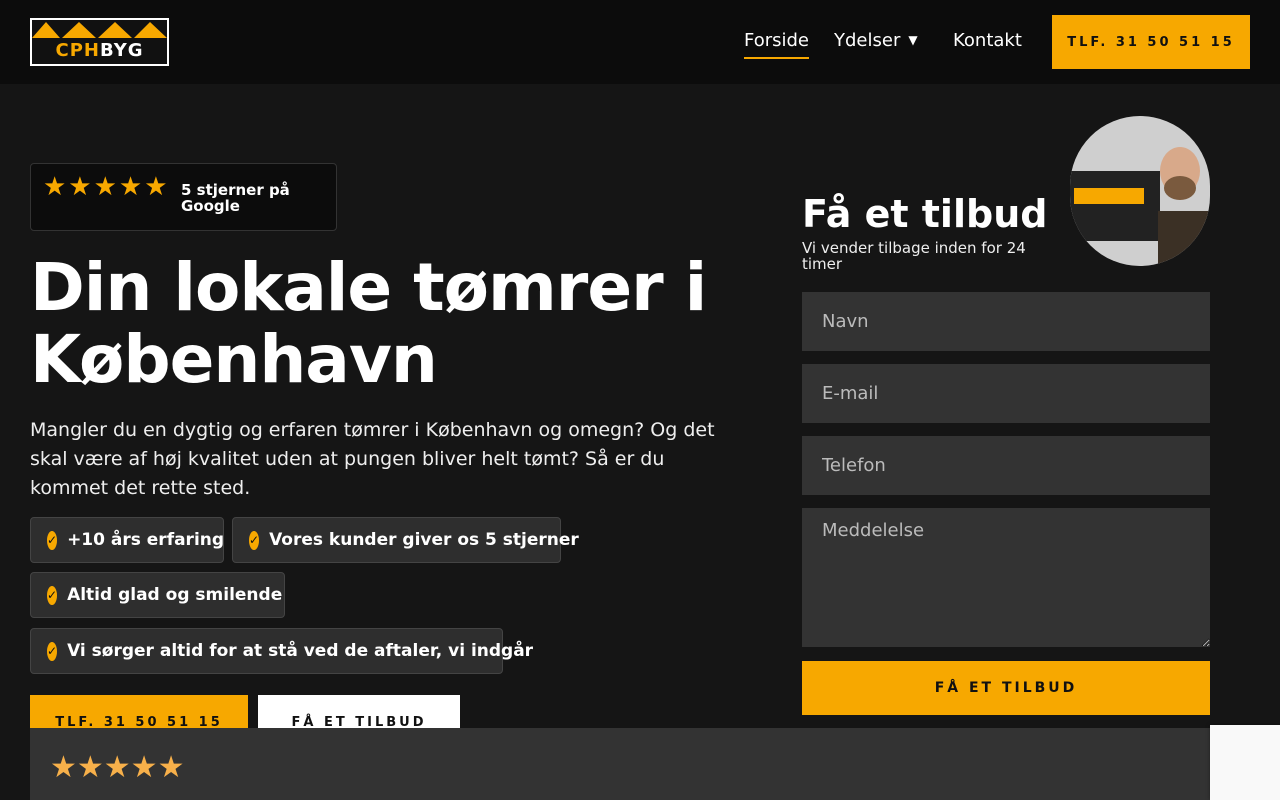 This screenshot has width=1280, height=800. Describe the element at coordinates (1151, 42) in the screenshot. I see `header-phone-button: TLF. 31 50 51 15` at that location.